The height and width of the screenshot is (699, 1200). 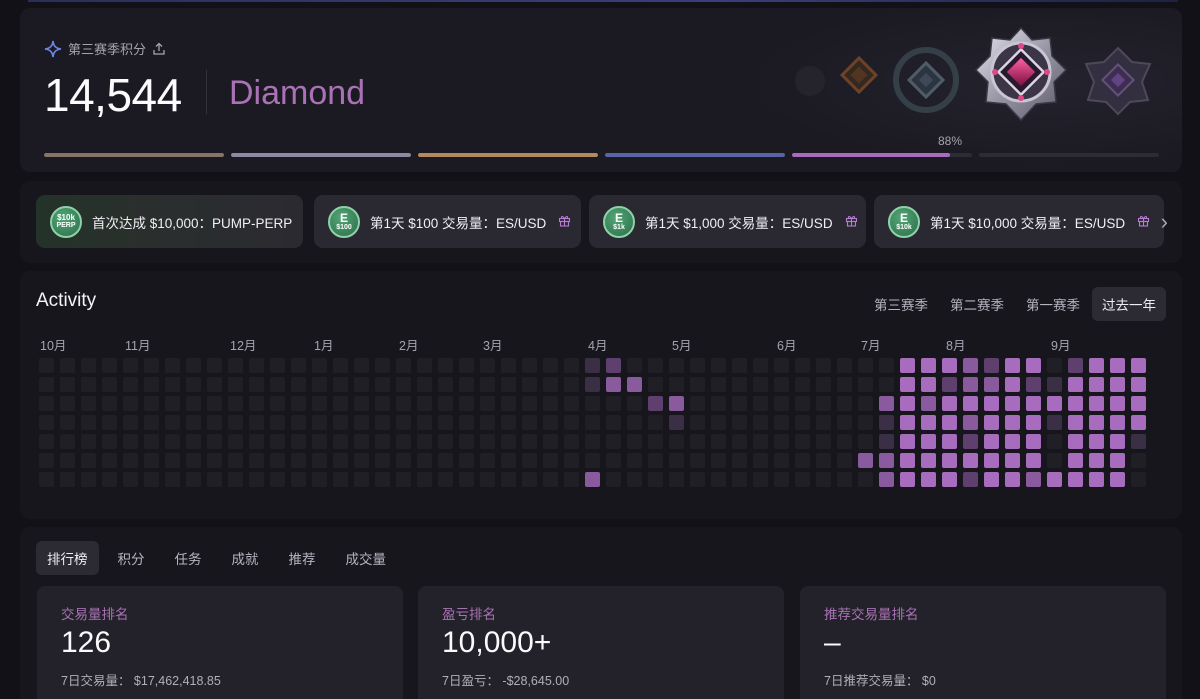 I want to click on leaderboard-tab: 成交量, so click(x=366, y=558).